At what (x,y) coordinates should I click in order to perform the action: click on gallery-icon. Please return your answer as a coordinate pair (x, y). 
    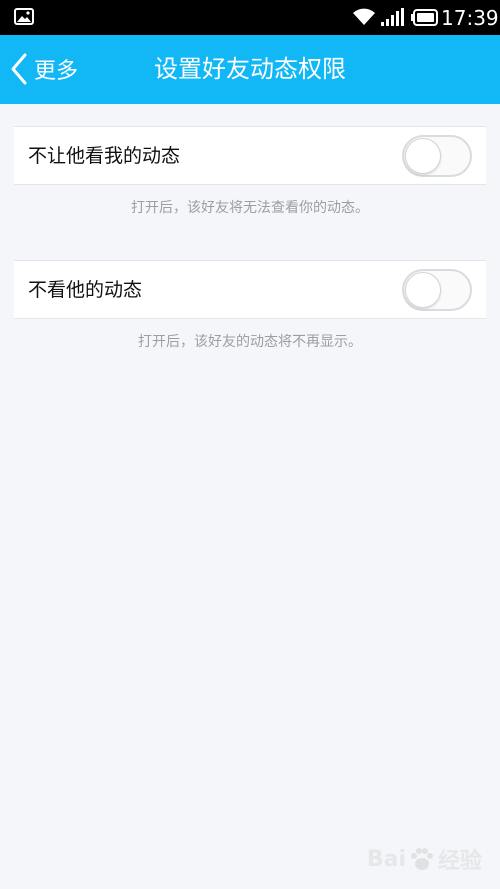
    Looking at the image, I should click on (24, 16).